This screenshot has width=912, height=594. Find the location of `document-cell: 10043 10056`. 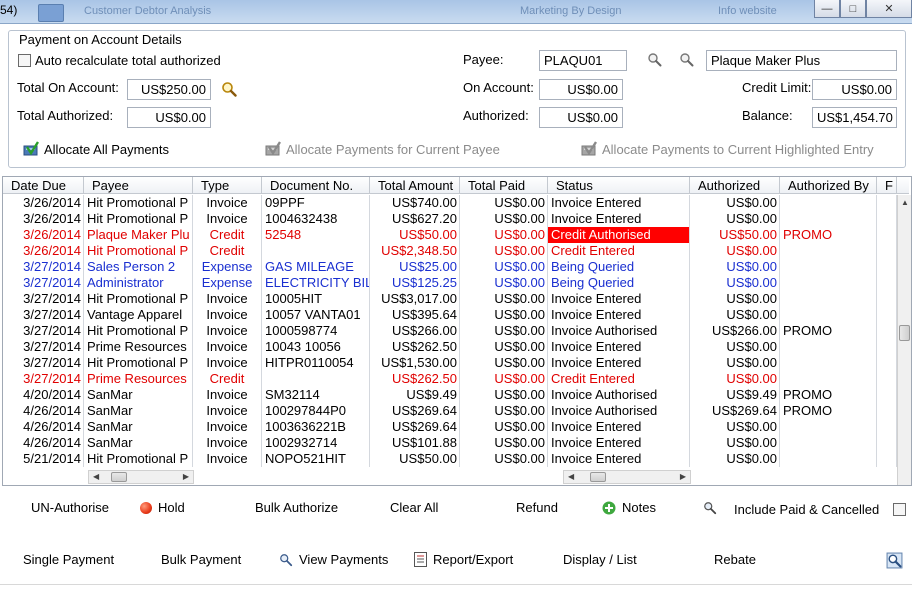

document-cell: 10043 10056 is located at coordinates (316, 347).